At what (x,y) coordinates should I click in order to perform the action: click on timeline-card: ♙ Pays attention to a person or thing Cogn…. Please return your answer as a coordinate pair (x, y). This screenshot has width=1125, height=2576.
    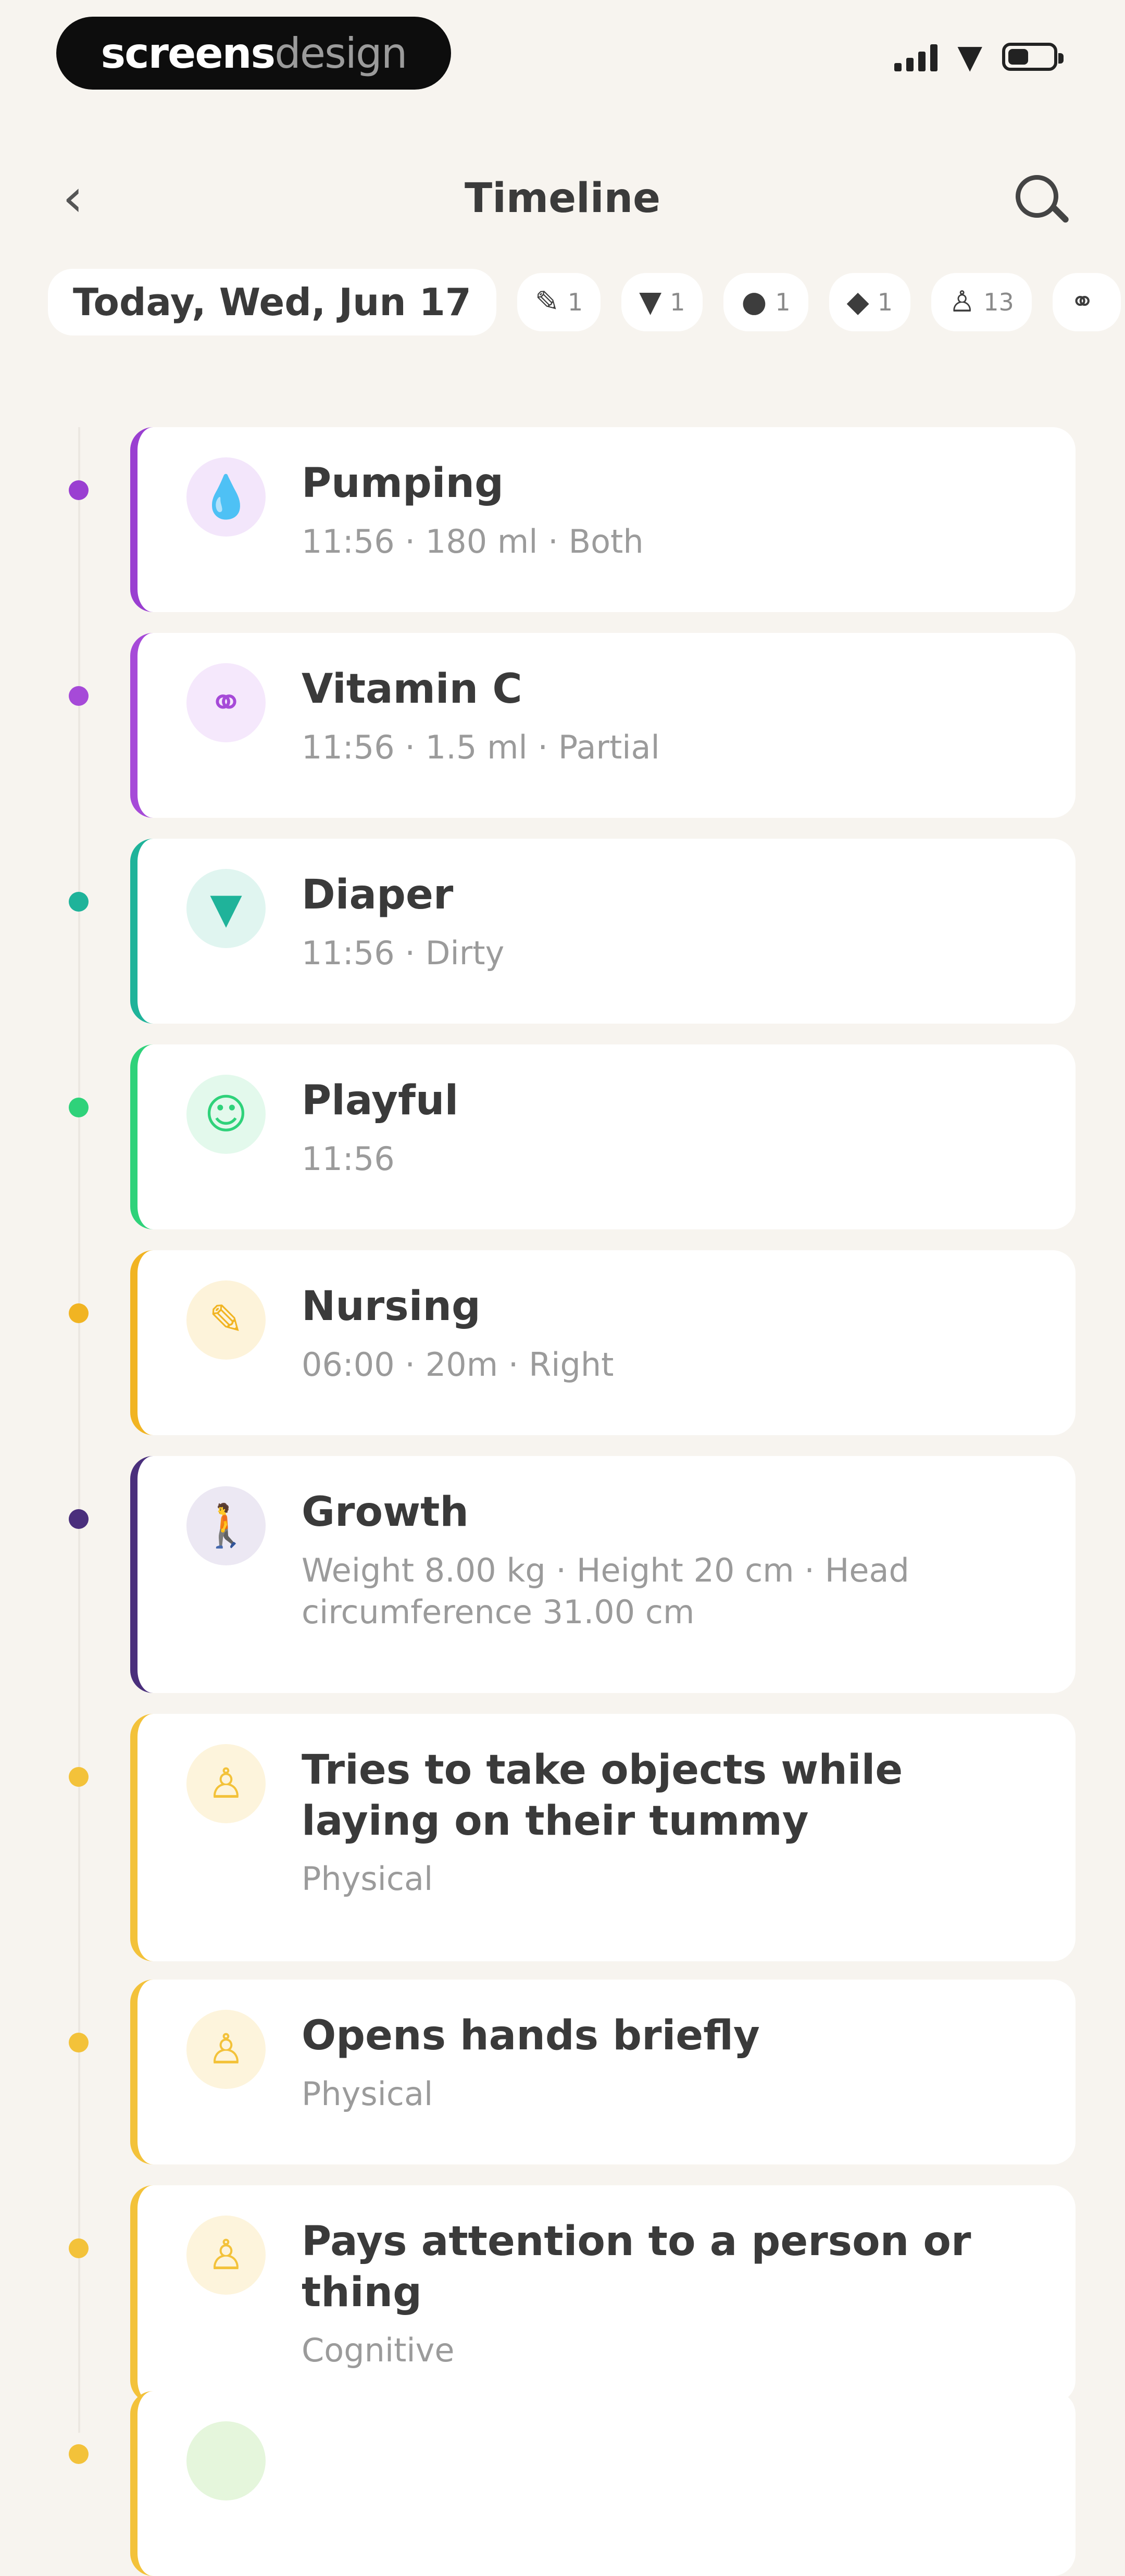
    Looking at the image, I should click on (603, 2294).